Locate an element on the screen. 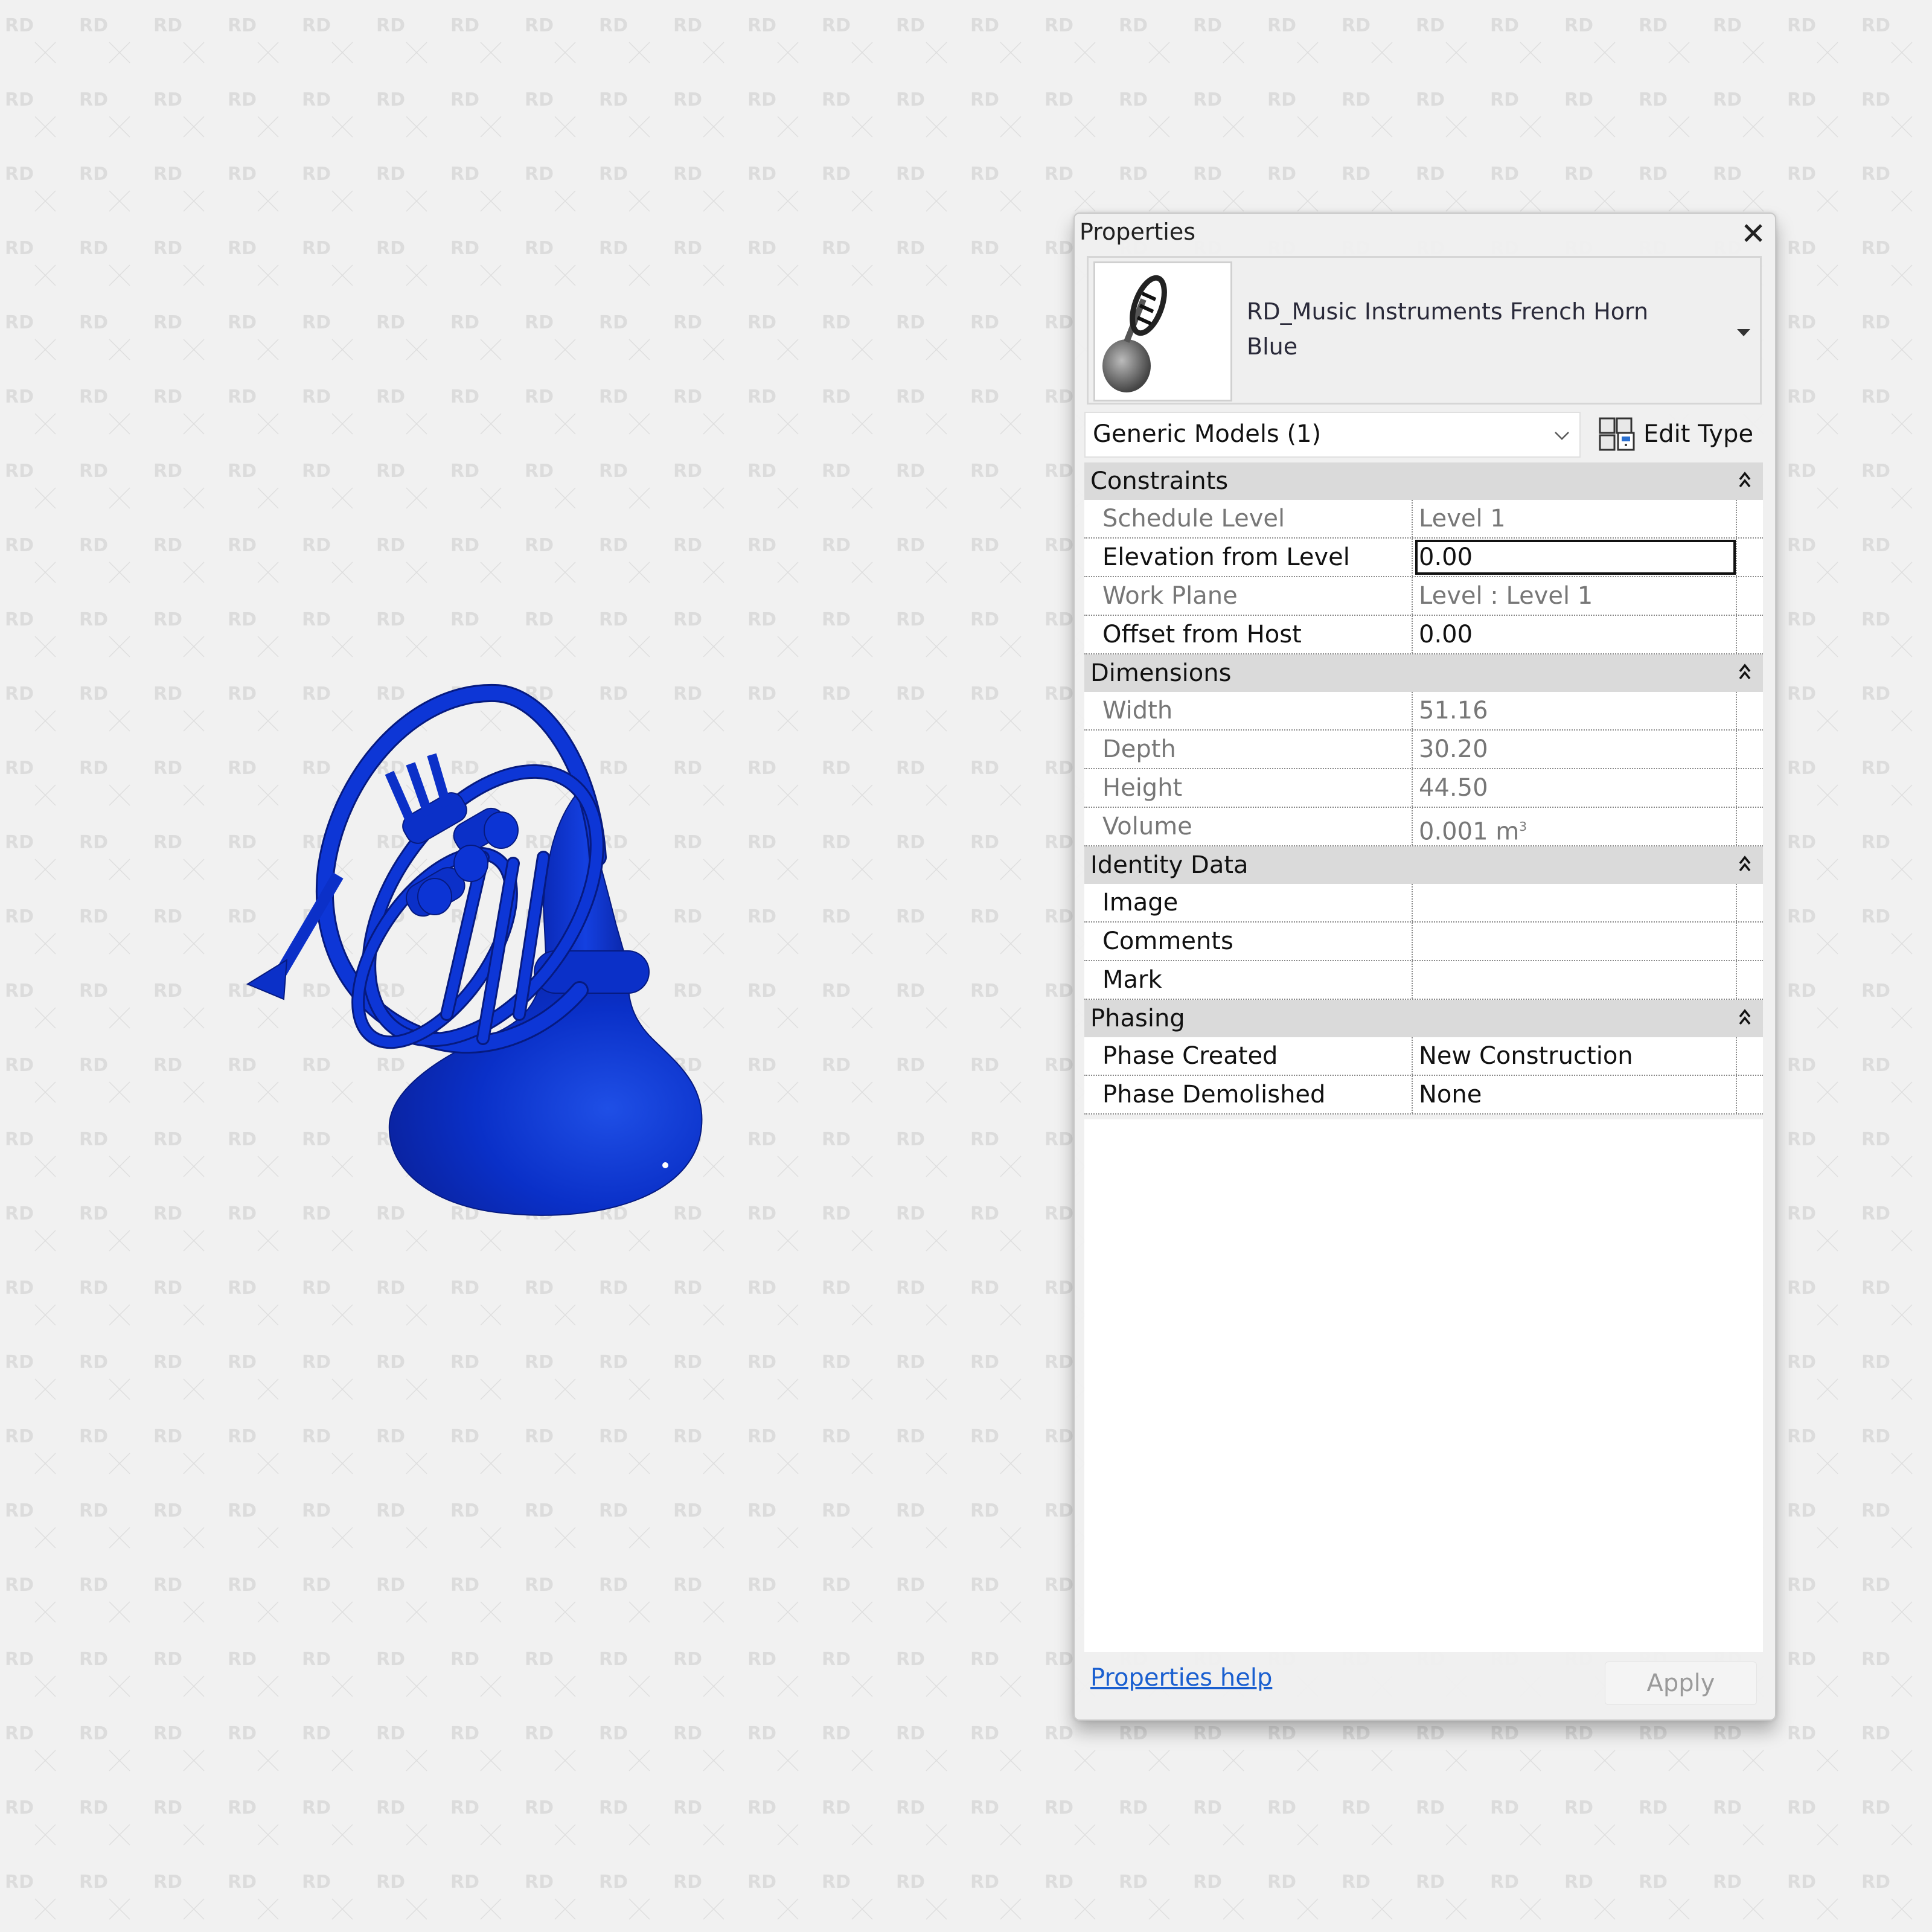  properties-help-link: Properties help is located at coordinates (1181, 1678).